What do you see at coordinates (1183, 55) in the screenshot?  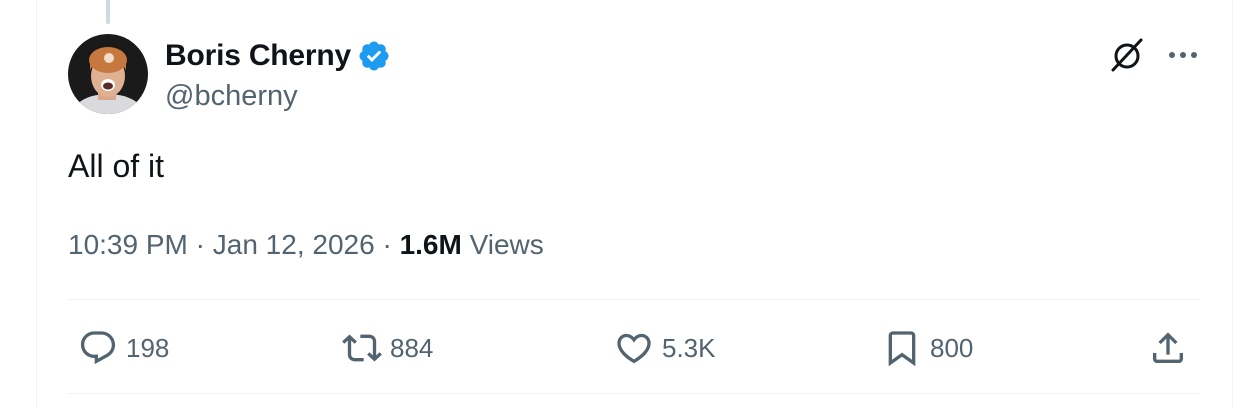 I see `more-icon` at bounding box center [1183, 55].